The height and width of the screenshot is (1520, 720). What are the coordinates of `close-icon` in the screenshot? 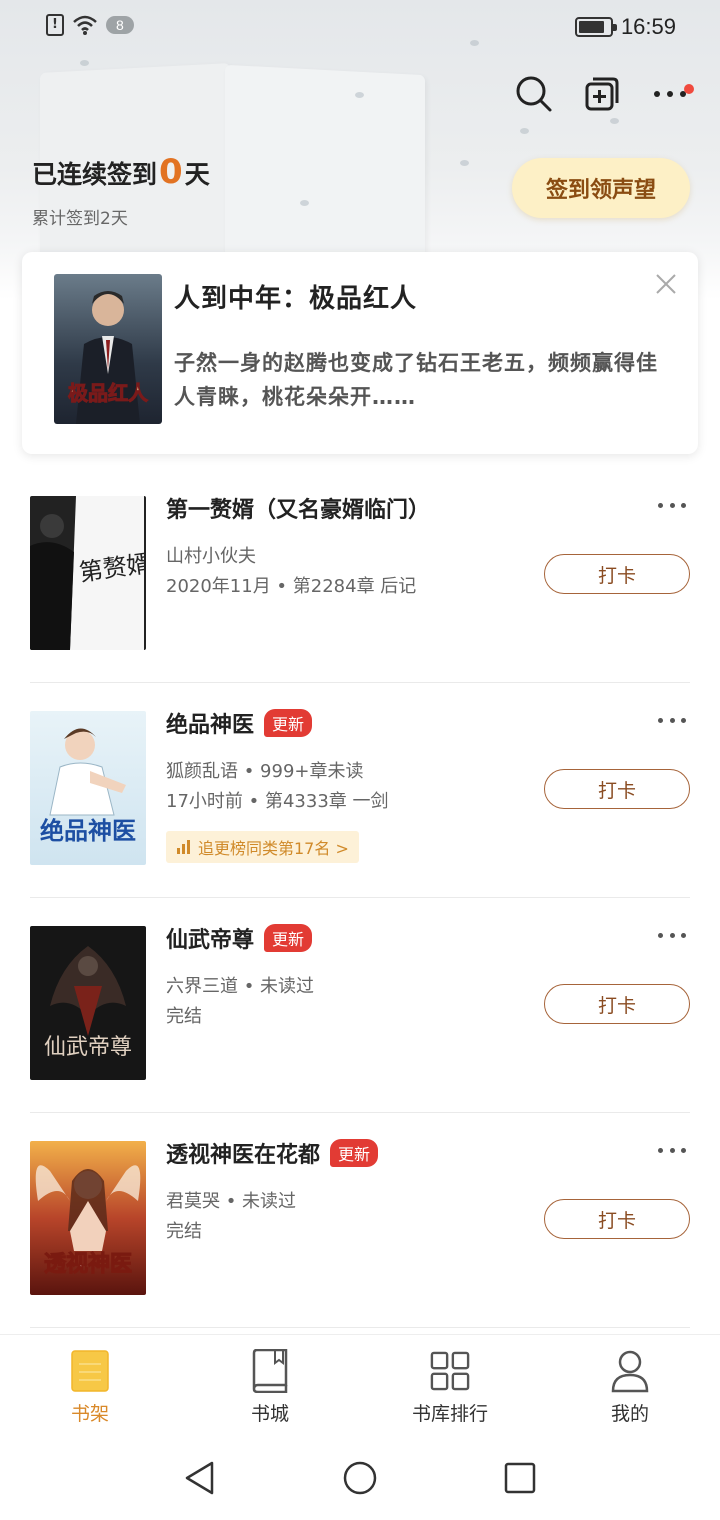 It's located at (666, 284).